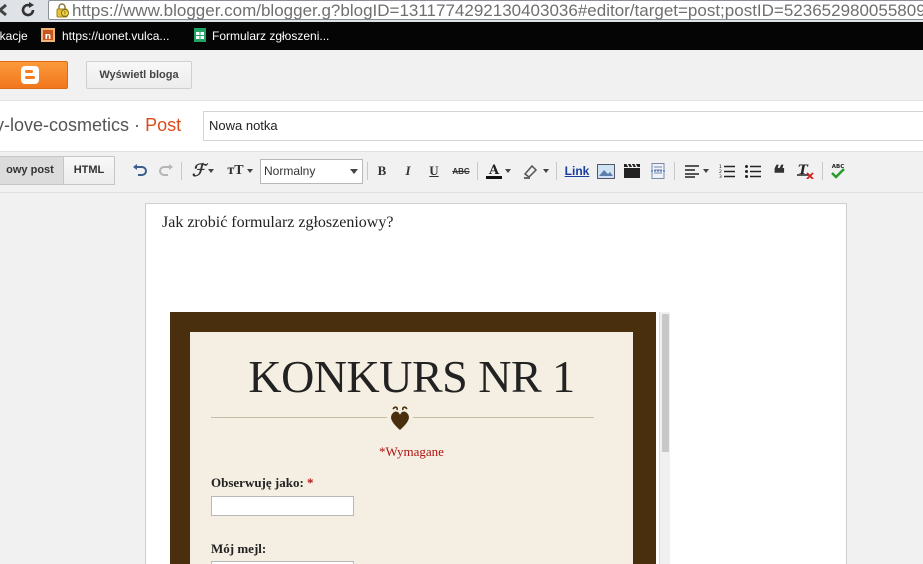 This screenshot has height=564, width=923. I want to click on insert-video-icon, so click(632, 171).